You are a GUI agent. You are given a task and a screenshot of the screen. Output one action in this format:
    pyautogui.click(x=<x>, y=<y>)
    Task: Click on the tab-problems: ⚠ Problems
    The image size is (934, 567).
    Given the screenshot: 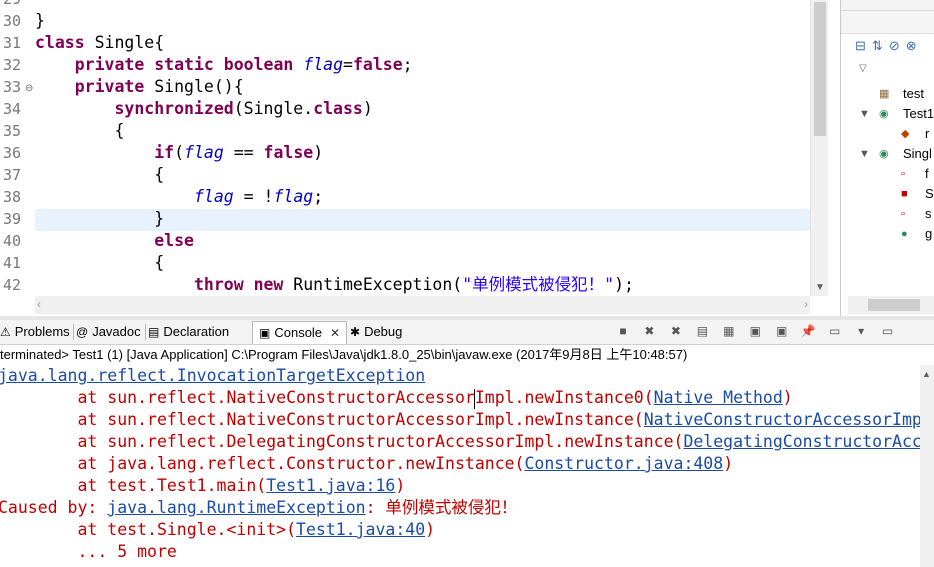 What is the action you would take?
    pyautogui.click(x=35, y=332)
    